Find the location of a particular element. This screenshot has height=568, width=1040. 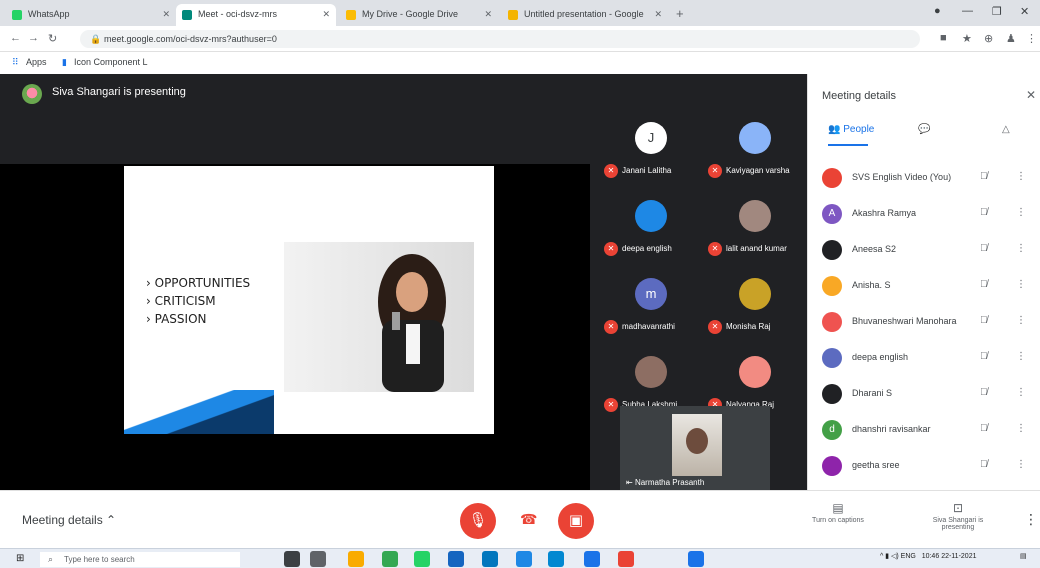

browser-tab: WhatsApp ✕ is located at coordinates (91, 15).